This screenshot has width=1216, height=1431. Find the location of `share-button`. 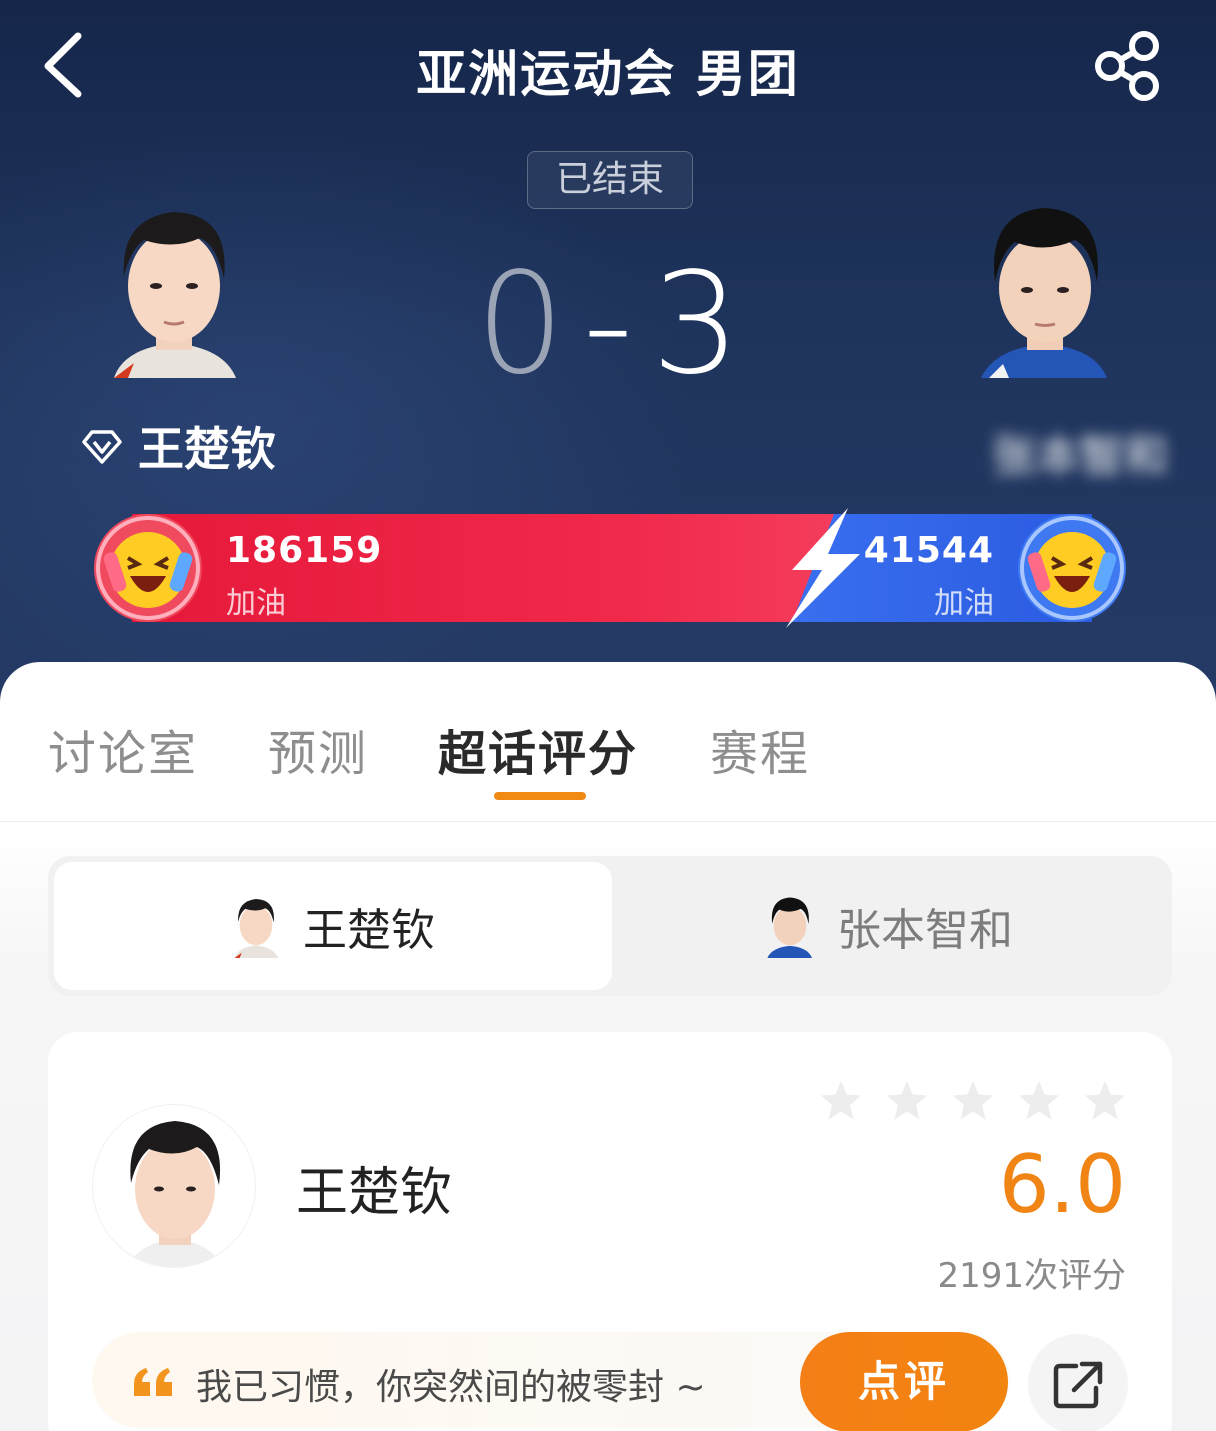

share-button is located at coordinates (1129, 66).